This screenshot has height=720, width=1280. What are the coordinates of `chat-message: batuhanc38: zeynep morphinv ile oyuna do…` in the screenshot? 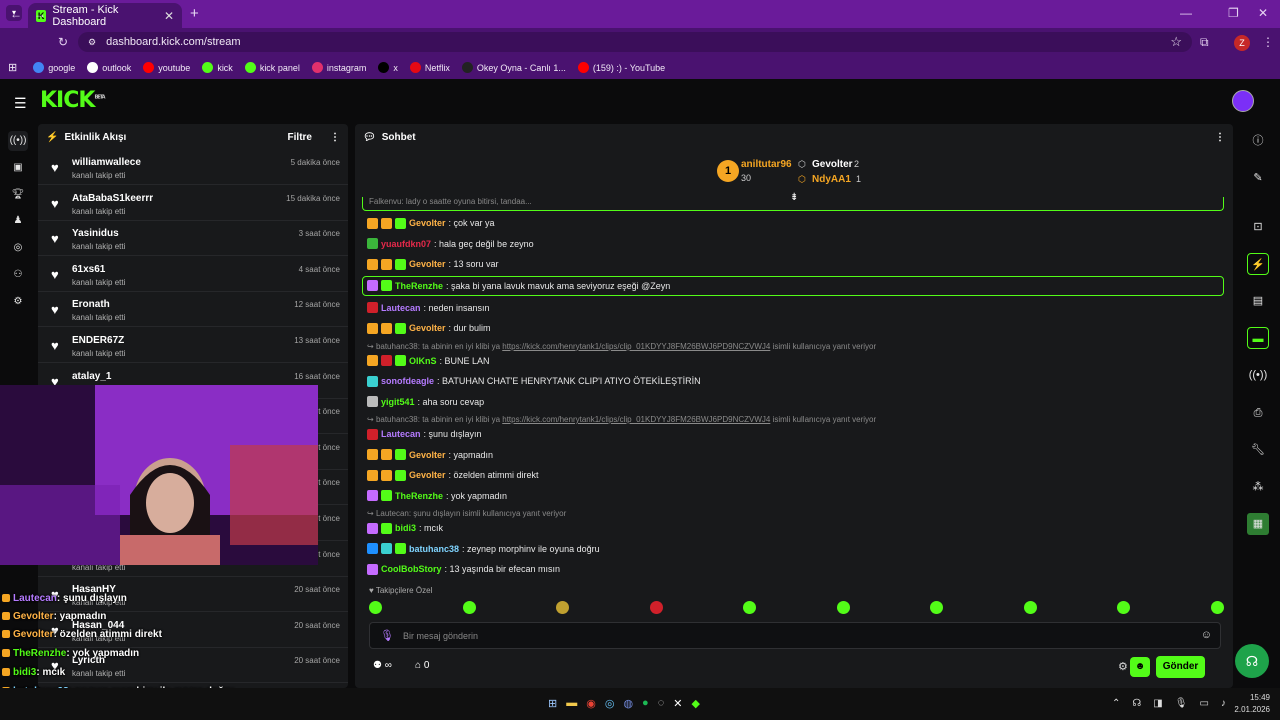 It's located at (797, 549).